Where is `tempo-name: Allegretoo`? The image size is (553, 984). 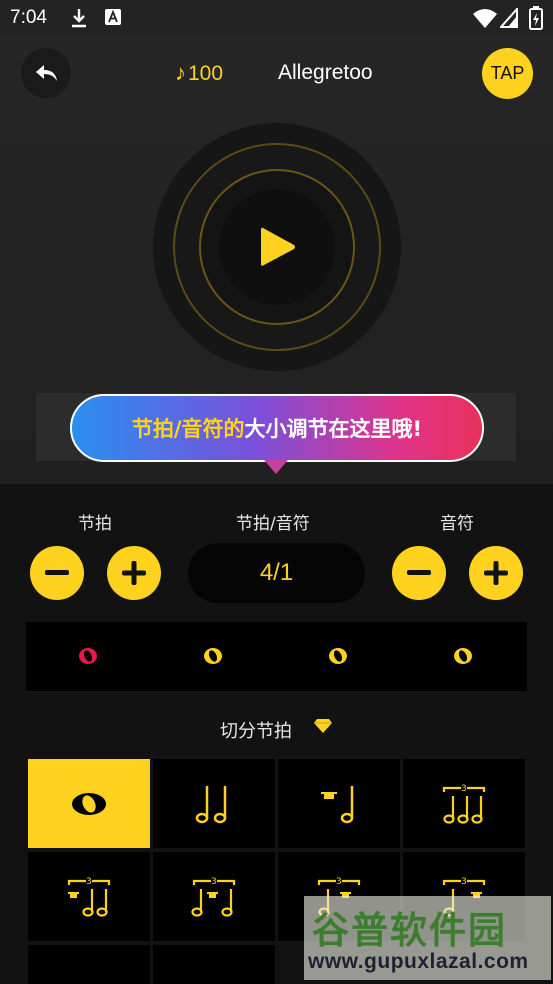 tempo-name: Allegretoo is located at coordinates (325, 72).